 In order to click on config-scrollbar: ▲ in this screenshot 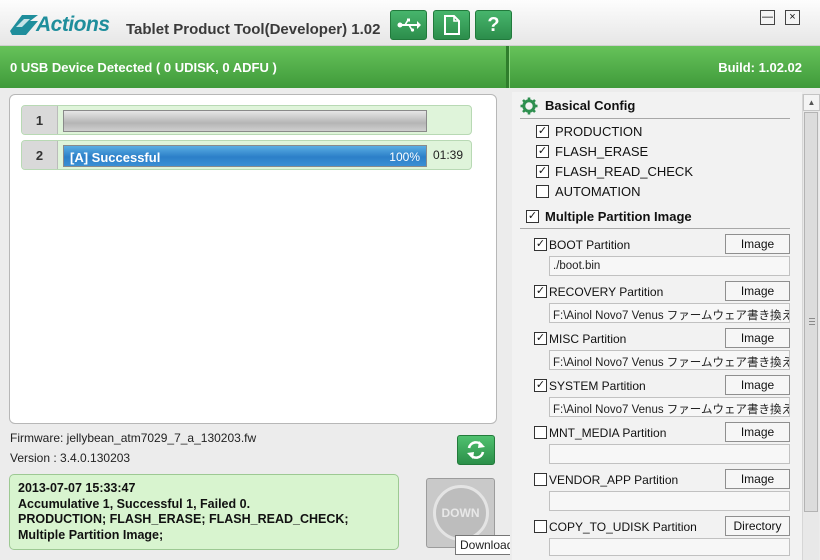, I will do `click(811, 327)`.